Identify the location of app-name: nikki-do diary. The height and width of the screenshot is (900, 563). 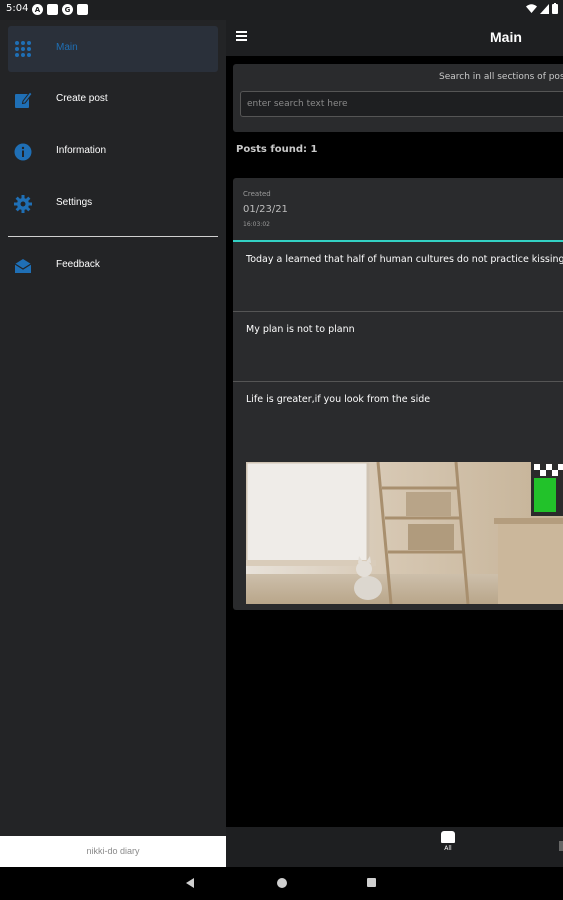
(113, 851).